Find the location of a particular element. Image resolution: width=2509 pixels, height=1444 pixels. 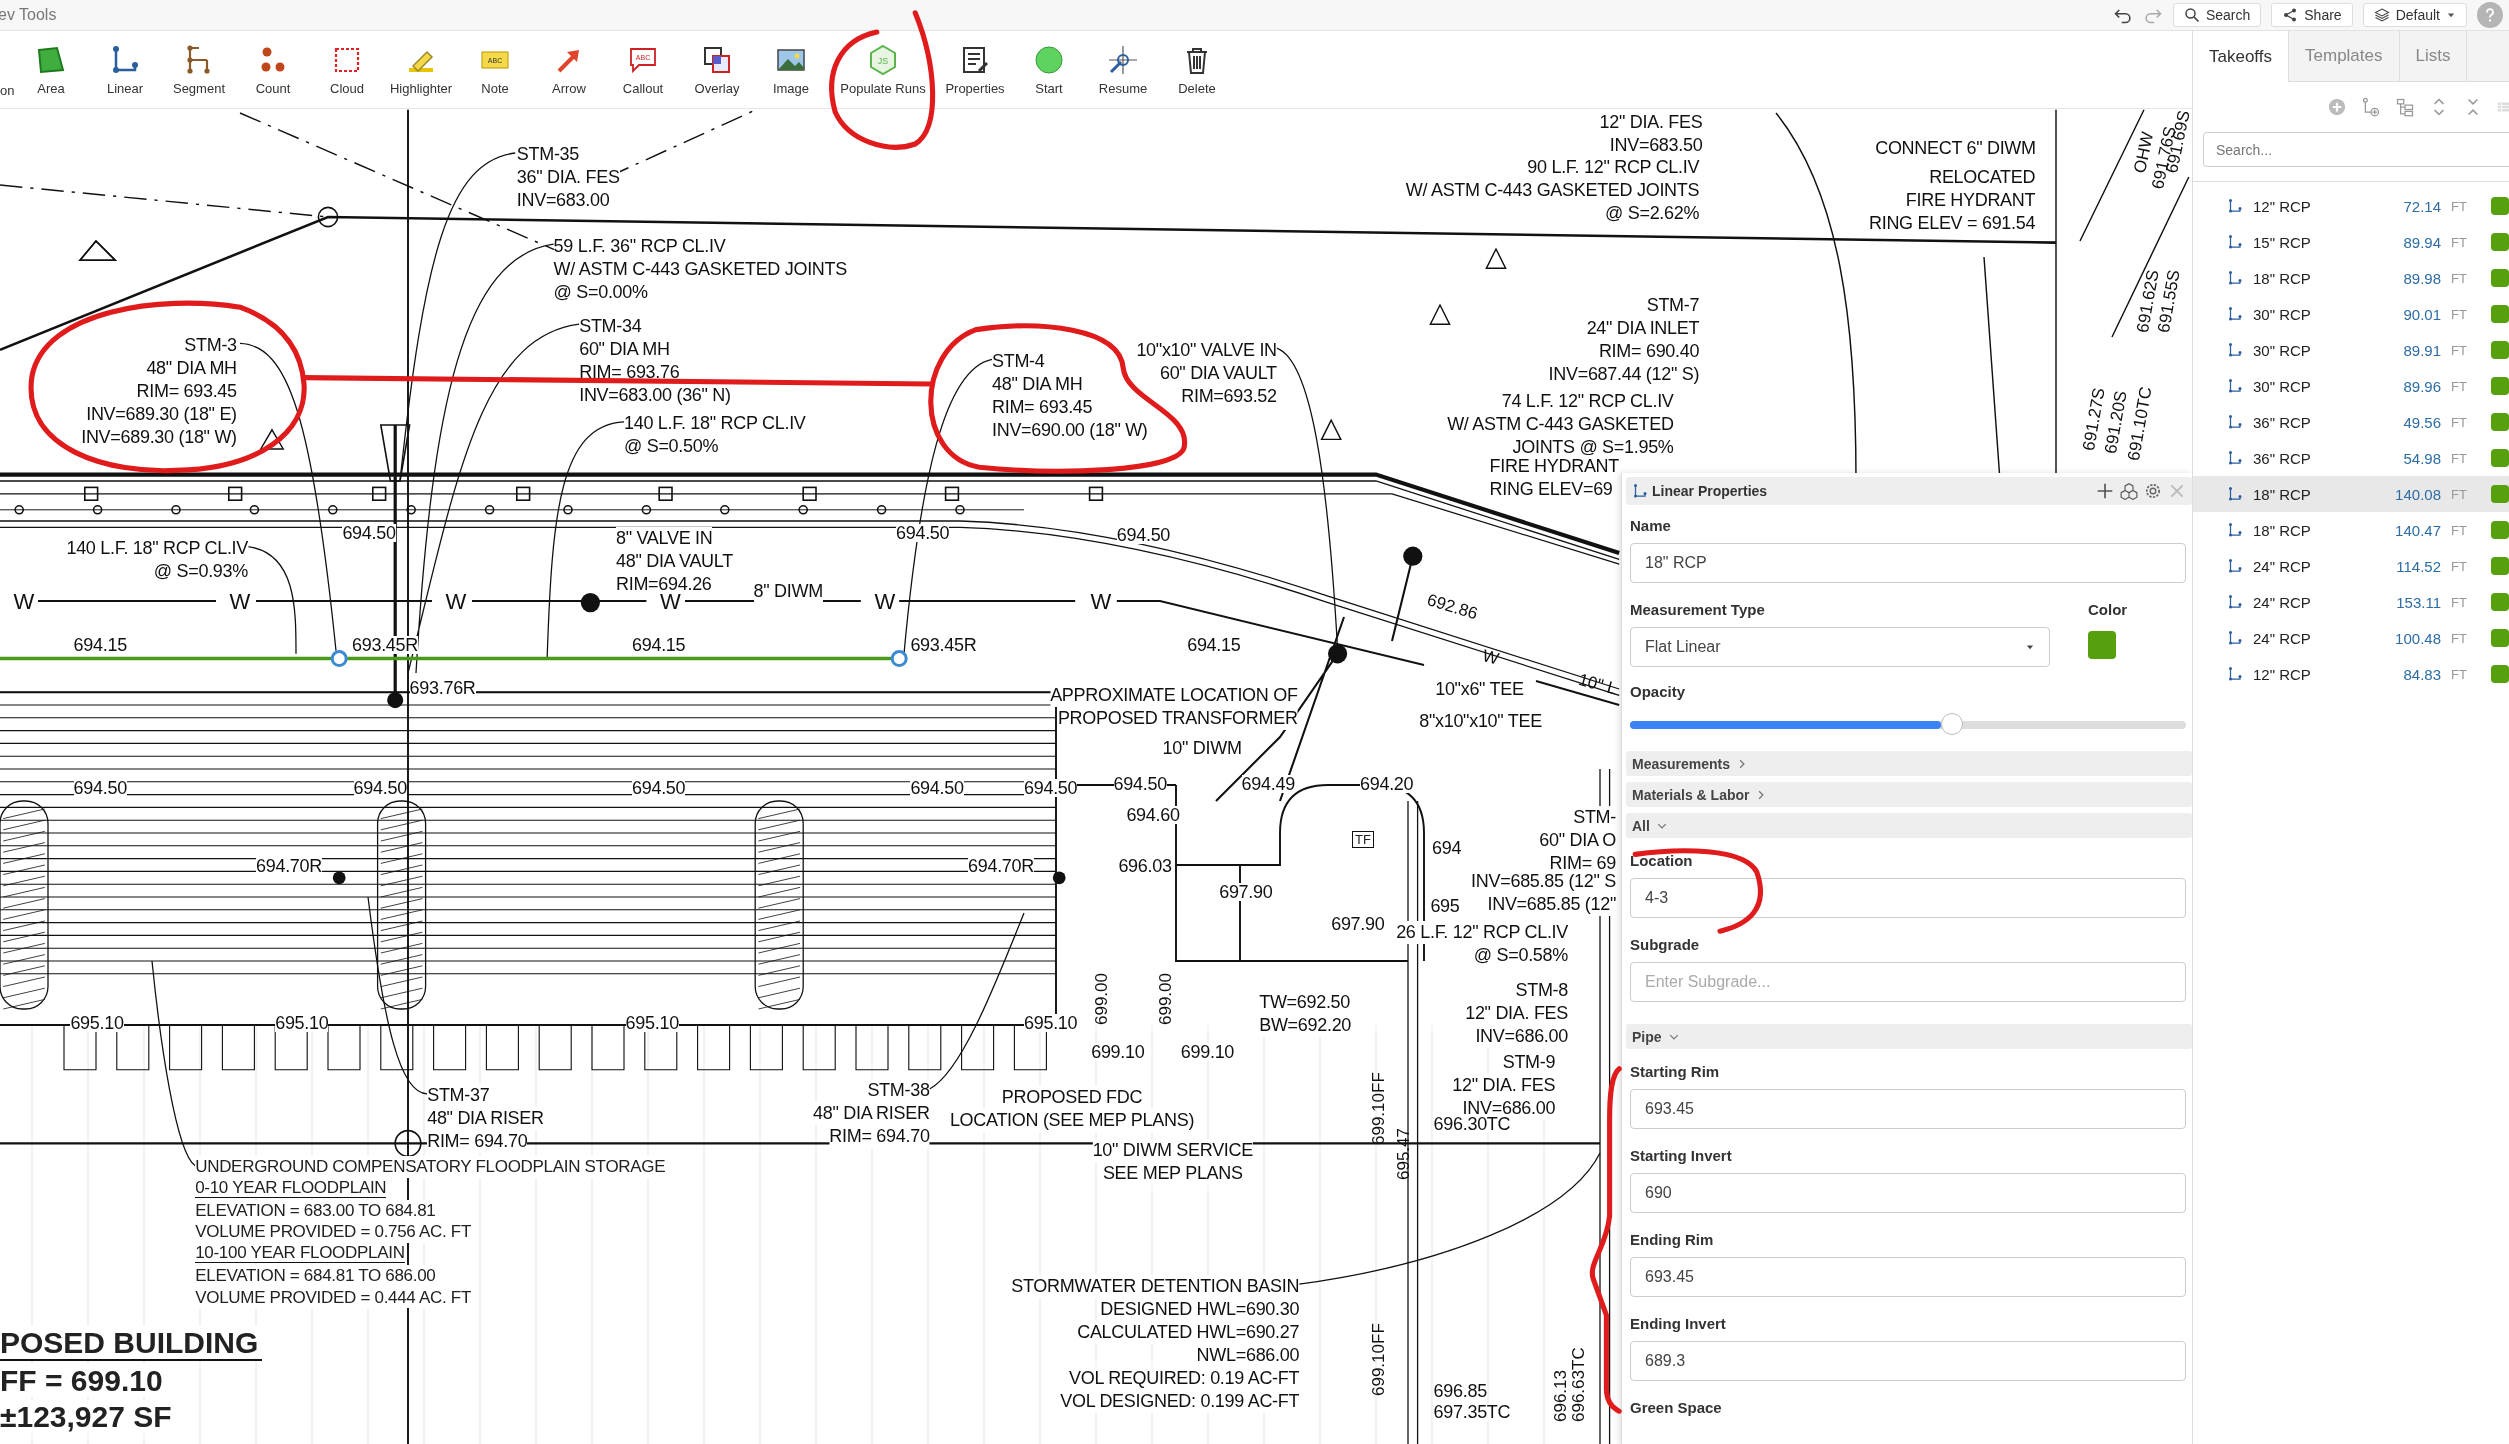

toolbar-button: Overlay is located at coordinates (717, 69).